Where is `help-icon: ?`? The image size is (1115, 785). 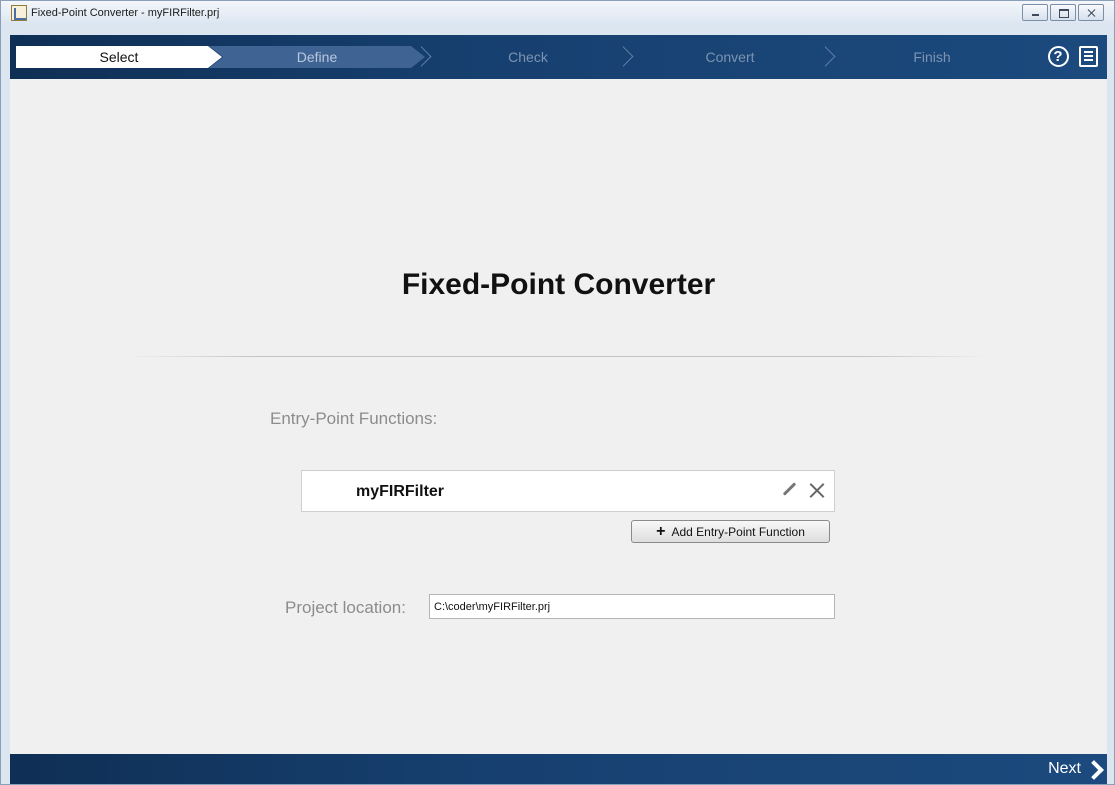 help-icon: ? is located at coordinates (1058, 56).